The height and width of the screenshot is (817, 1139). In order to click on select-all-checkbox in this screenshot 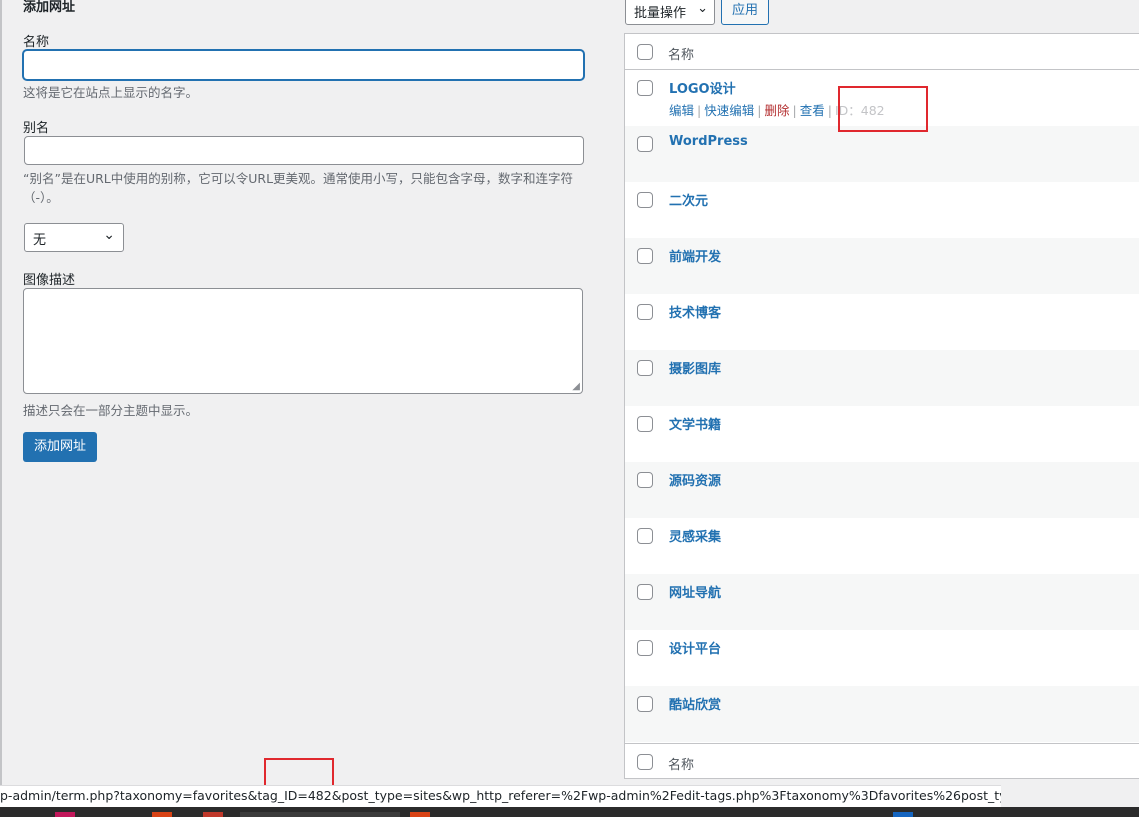, I will do `click(645, 52)`.